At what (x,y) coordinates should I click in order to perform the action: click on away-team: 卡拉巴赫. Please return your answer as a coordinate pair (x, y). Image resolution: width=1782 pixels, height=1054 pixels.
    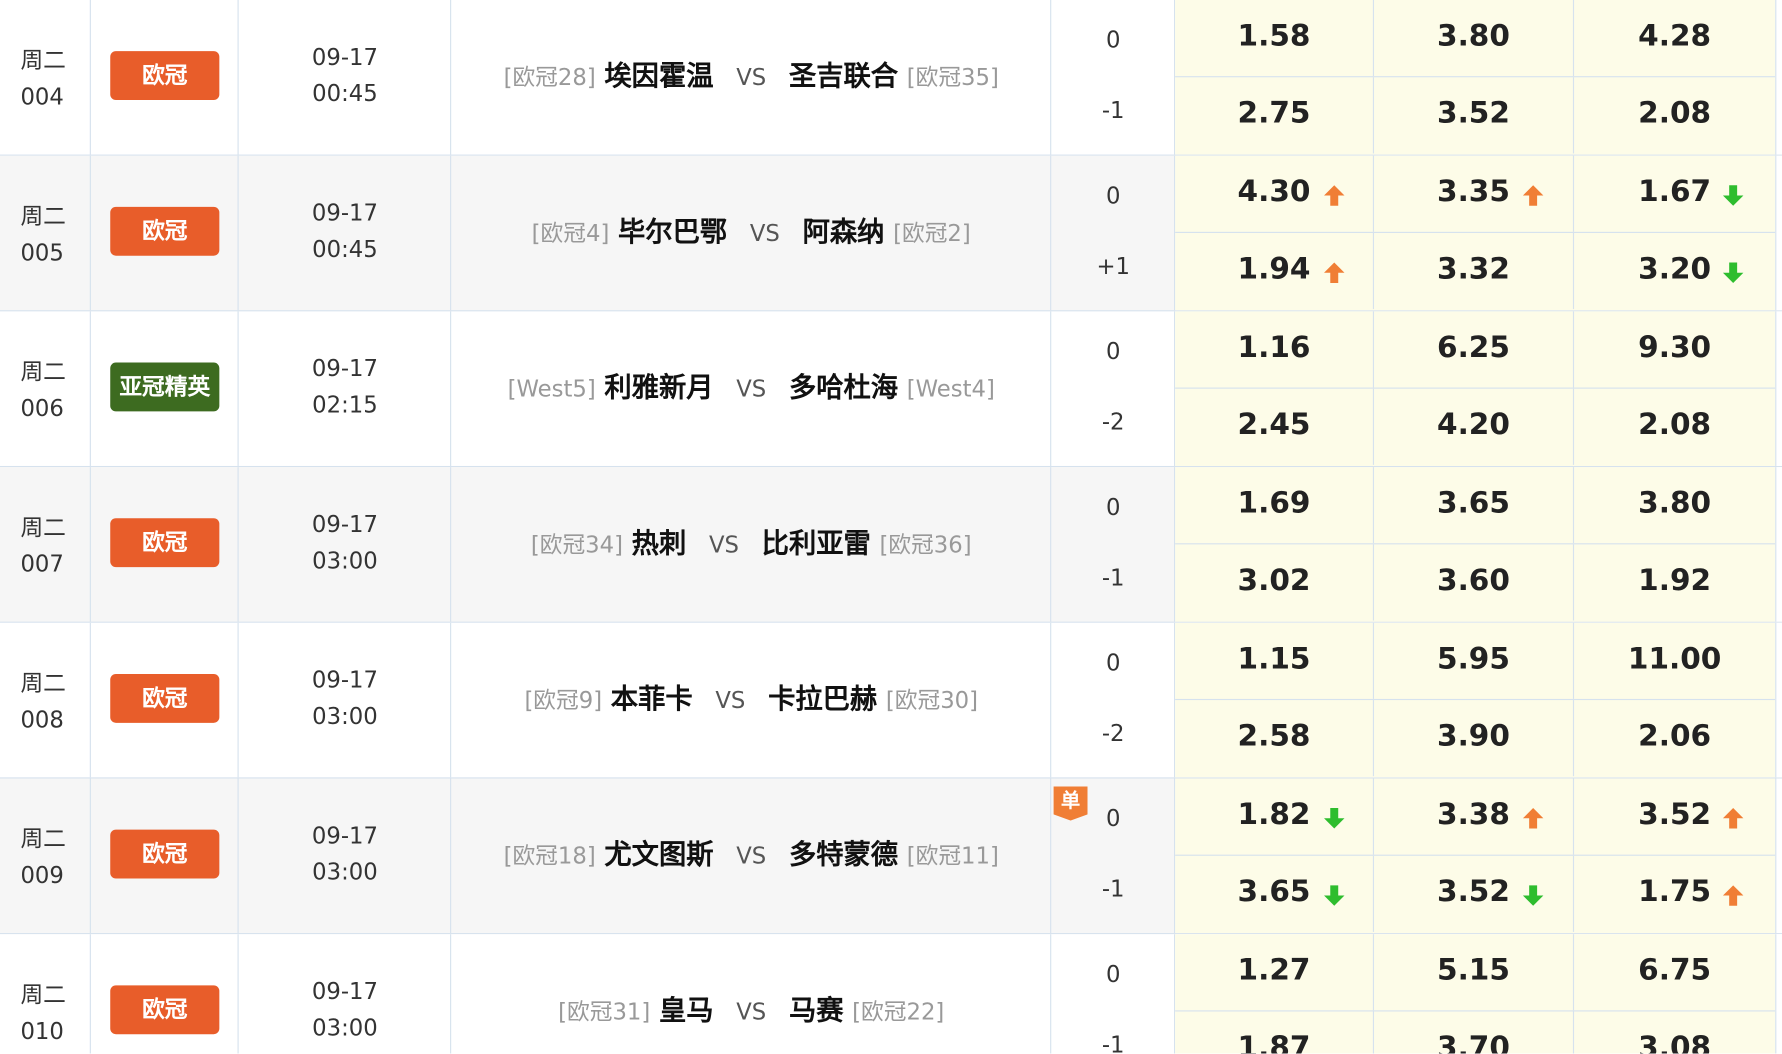
    Looking at the image, I should click on (822, 699).